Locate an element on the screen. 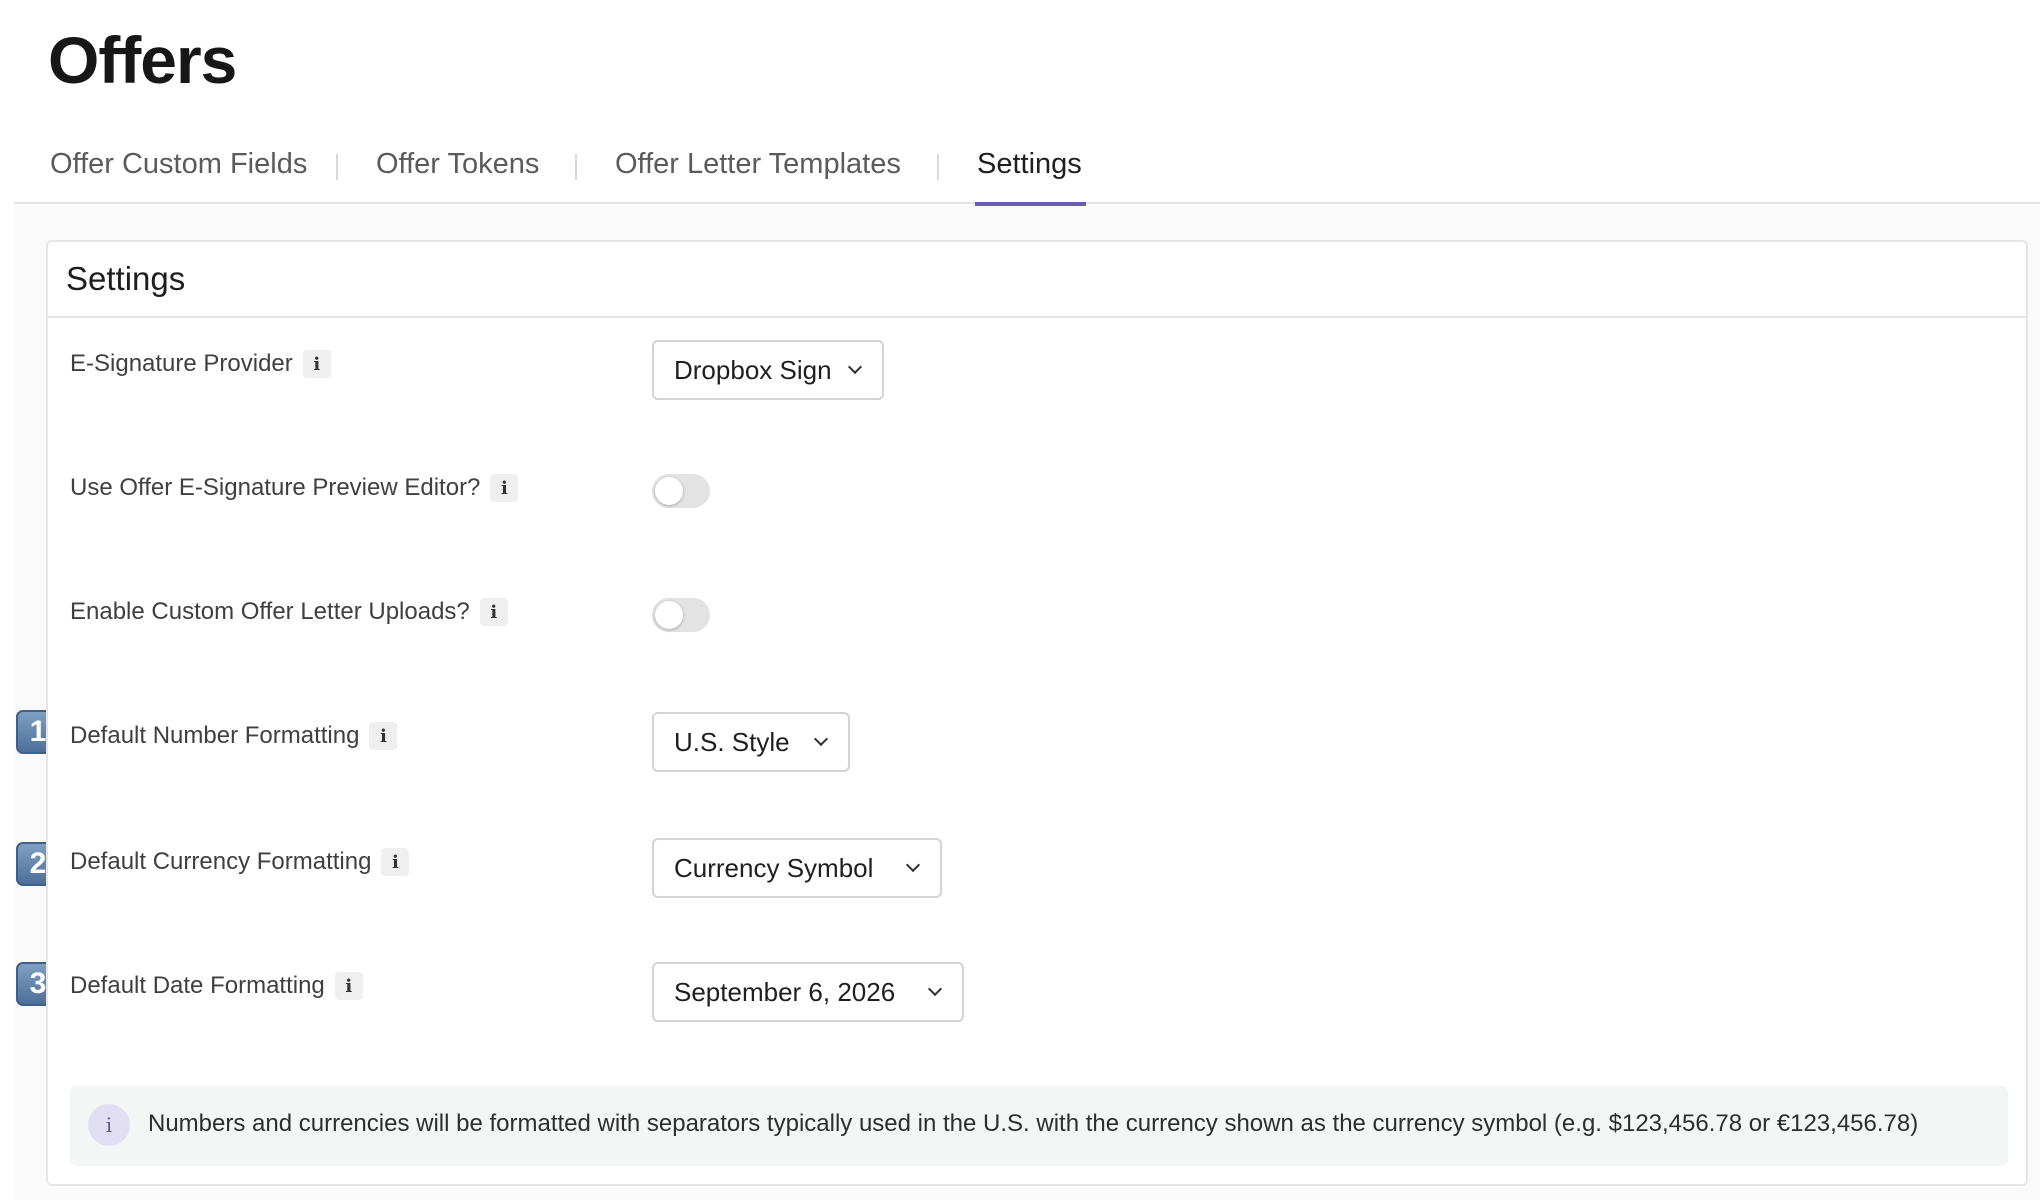 This screenshot has width=2040, height=1200. custom-uploads-label: Enable Custom Offer Letter Uploads? i is located at coordinates (289, 612).